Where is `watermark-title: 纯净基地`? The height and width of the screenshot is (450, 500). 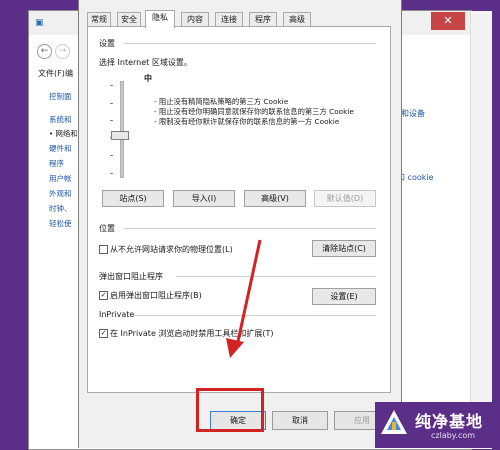 watermark-title: 纯净基地 is located at coordinates (449, 421).